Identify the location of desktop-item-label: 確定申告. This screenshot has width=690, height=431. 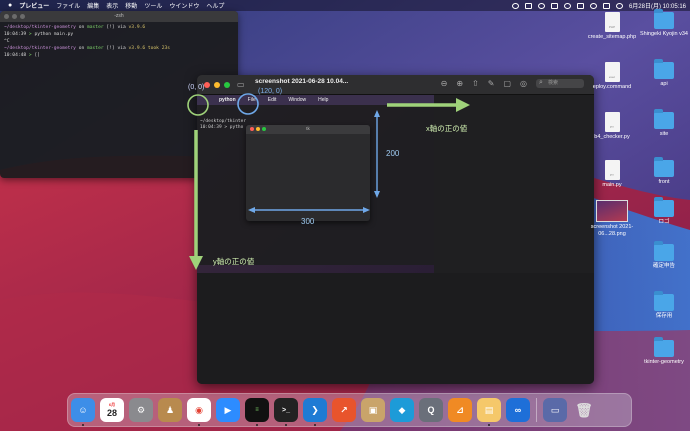
(663, 266).